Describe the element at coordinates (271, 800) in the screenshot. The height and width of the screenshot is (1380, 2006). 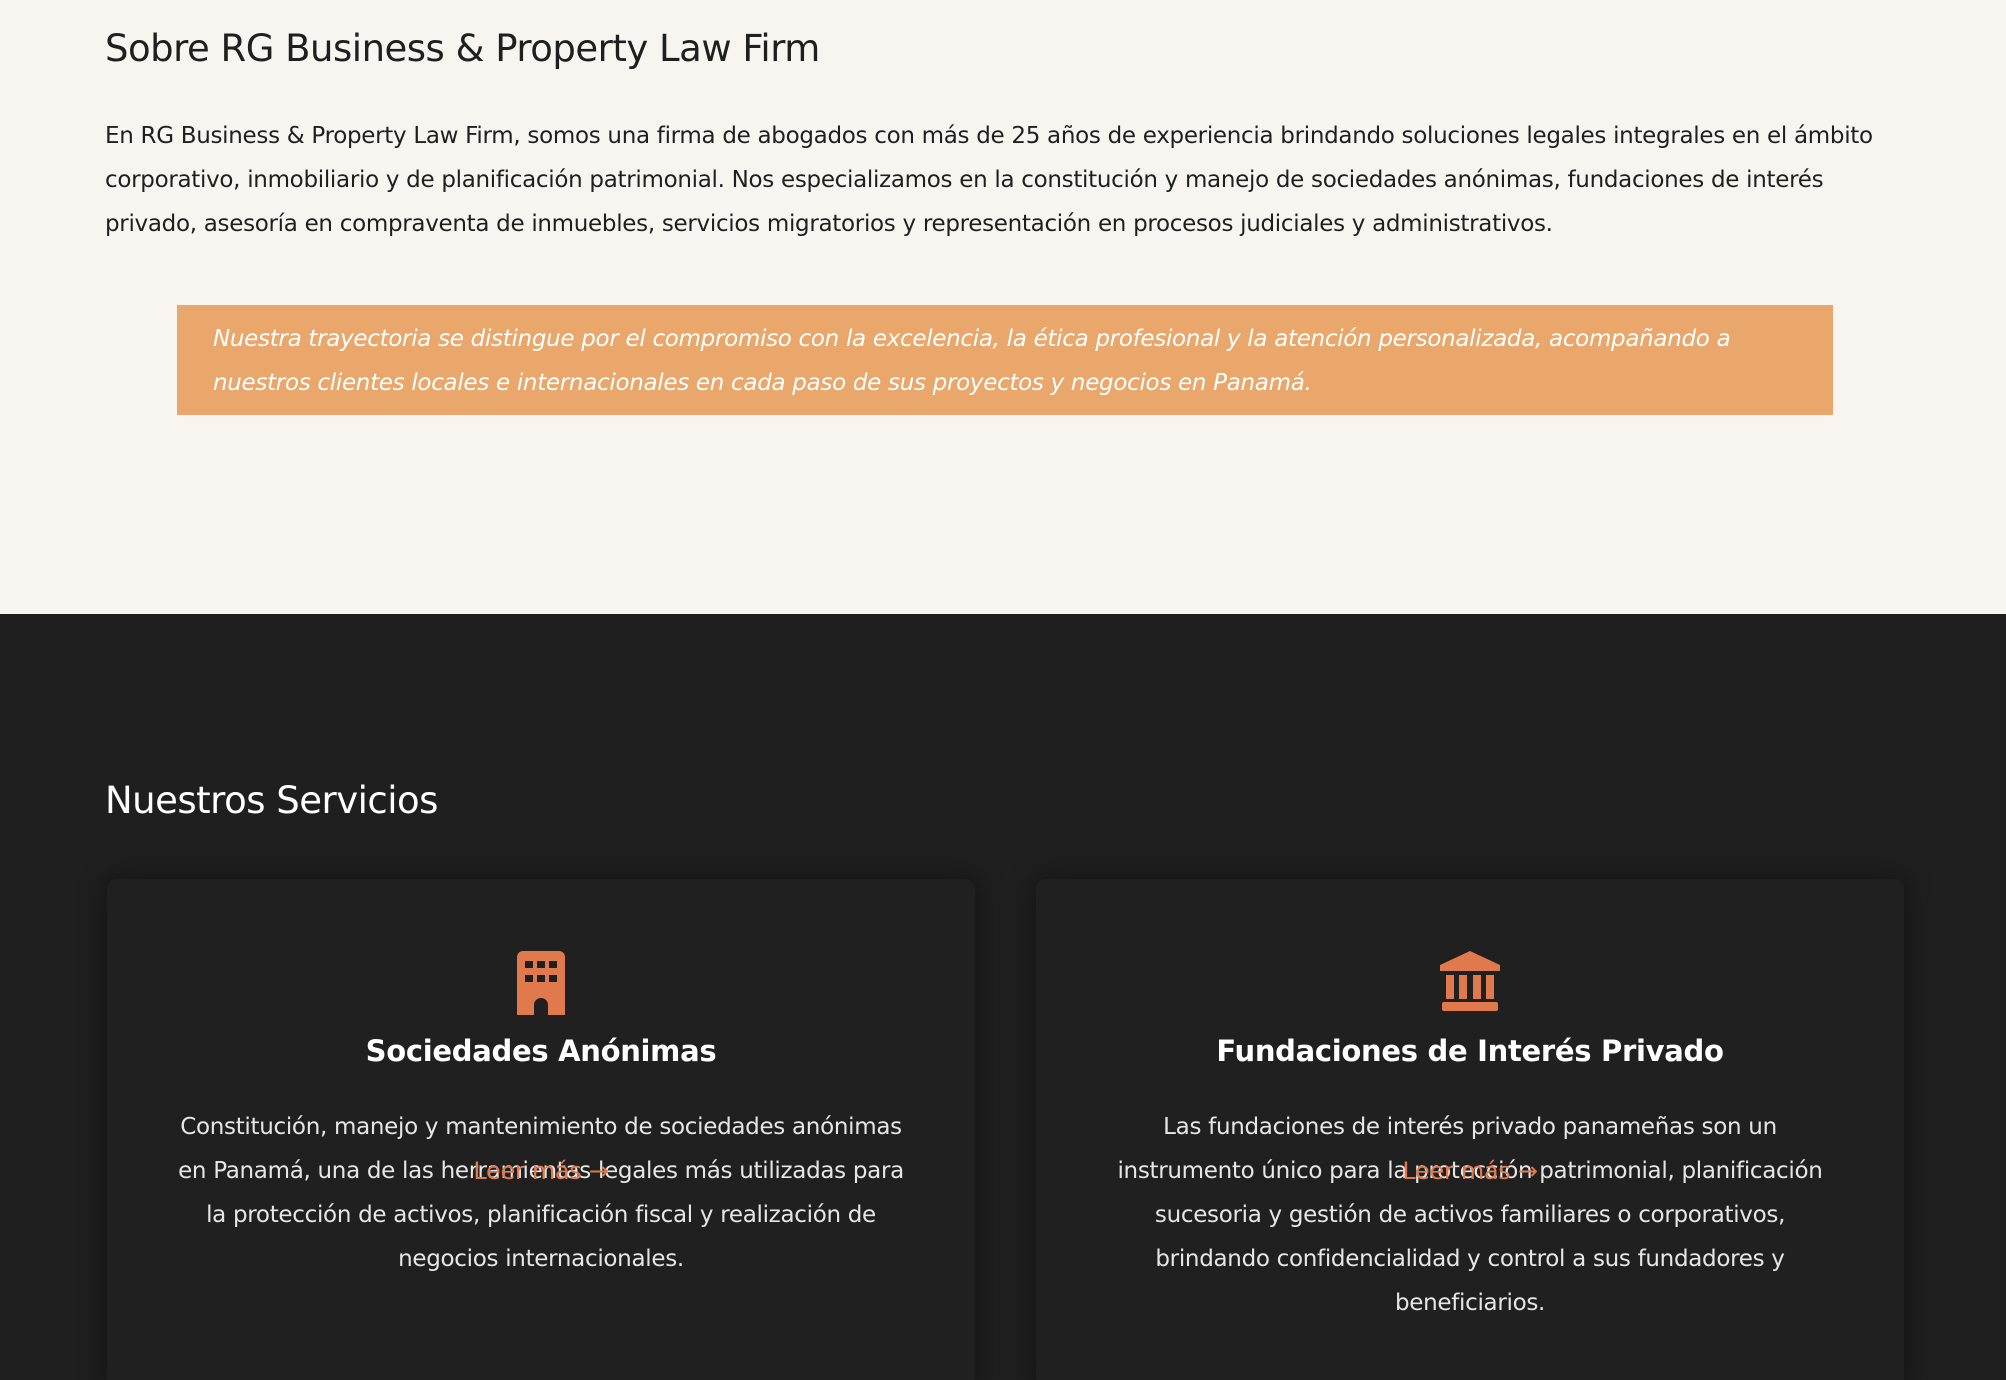
I see `services-title: Nuestros Servicios` at that location.